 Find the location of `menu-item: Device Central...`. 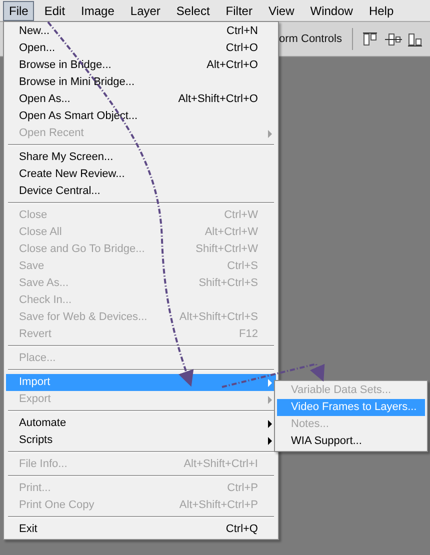

menu-item: Device Central... is located at coordinates (141, 191).